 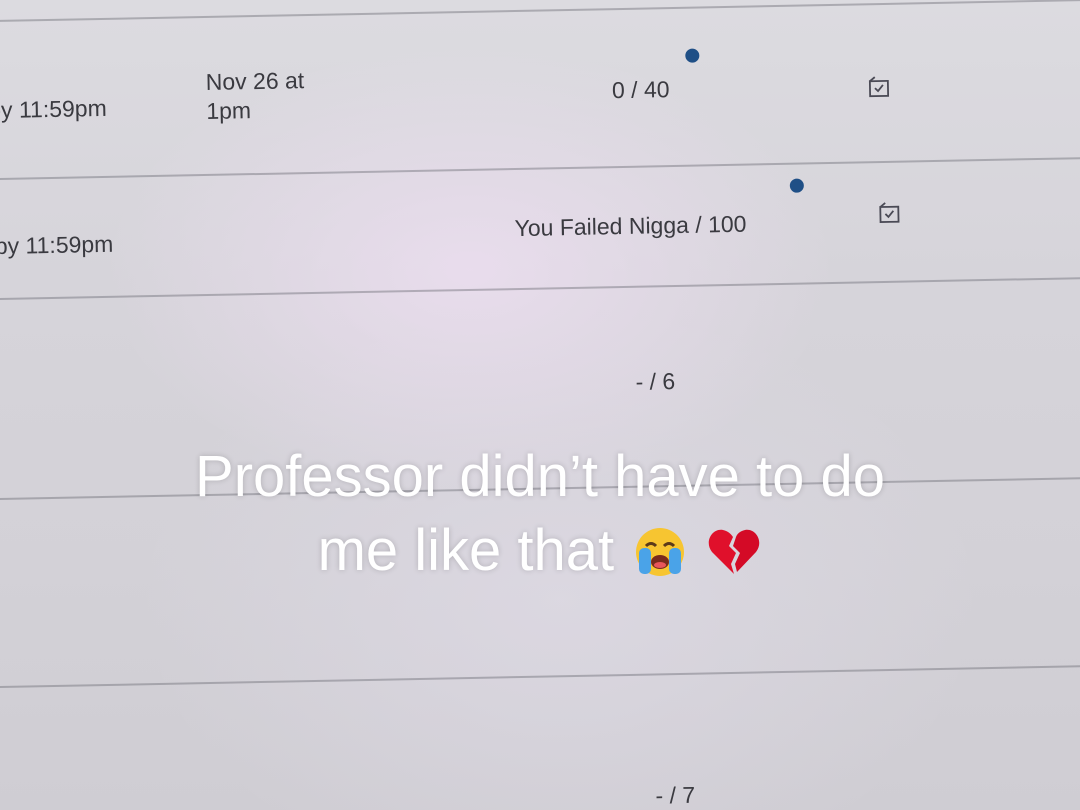 I want to click on score: - / 7, so click(x=675, y=795).